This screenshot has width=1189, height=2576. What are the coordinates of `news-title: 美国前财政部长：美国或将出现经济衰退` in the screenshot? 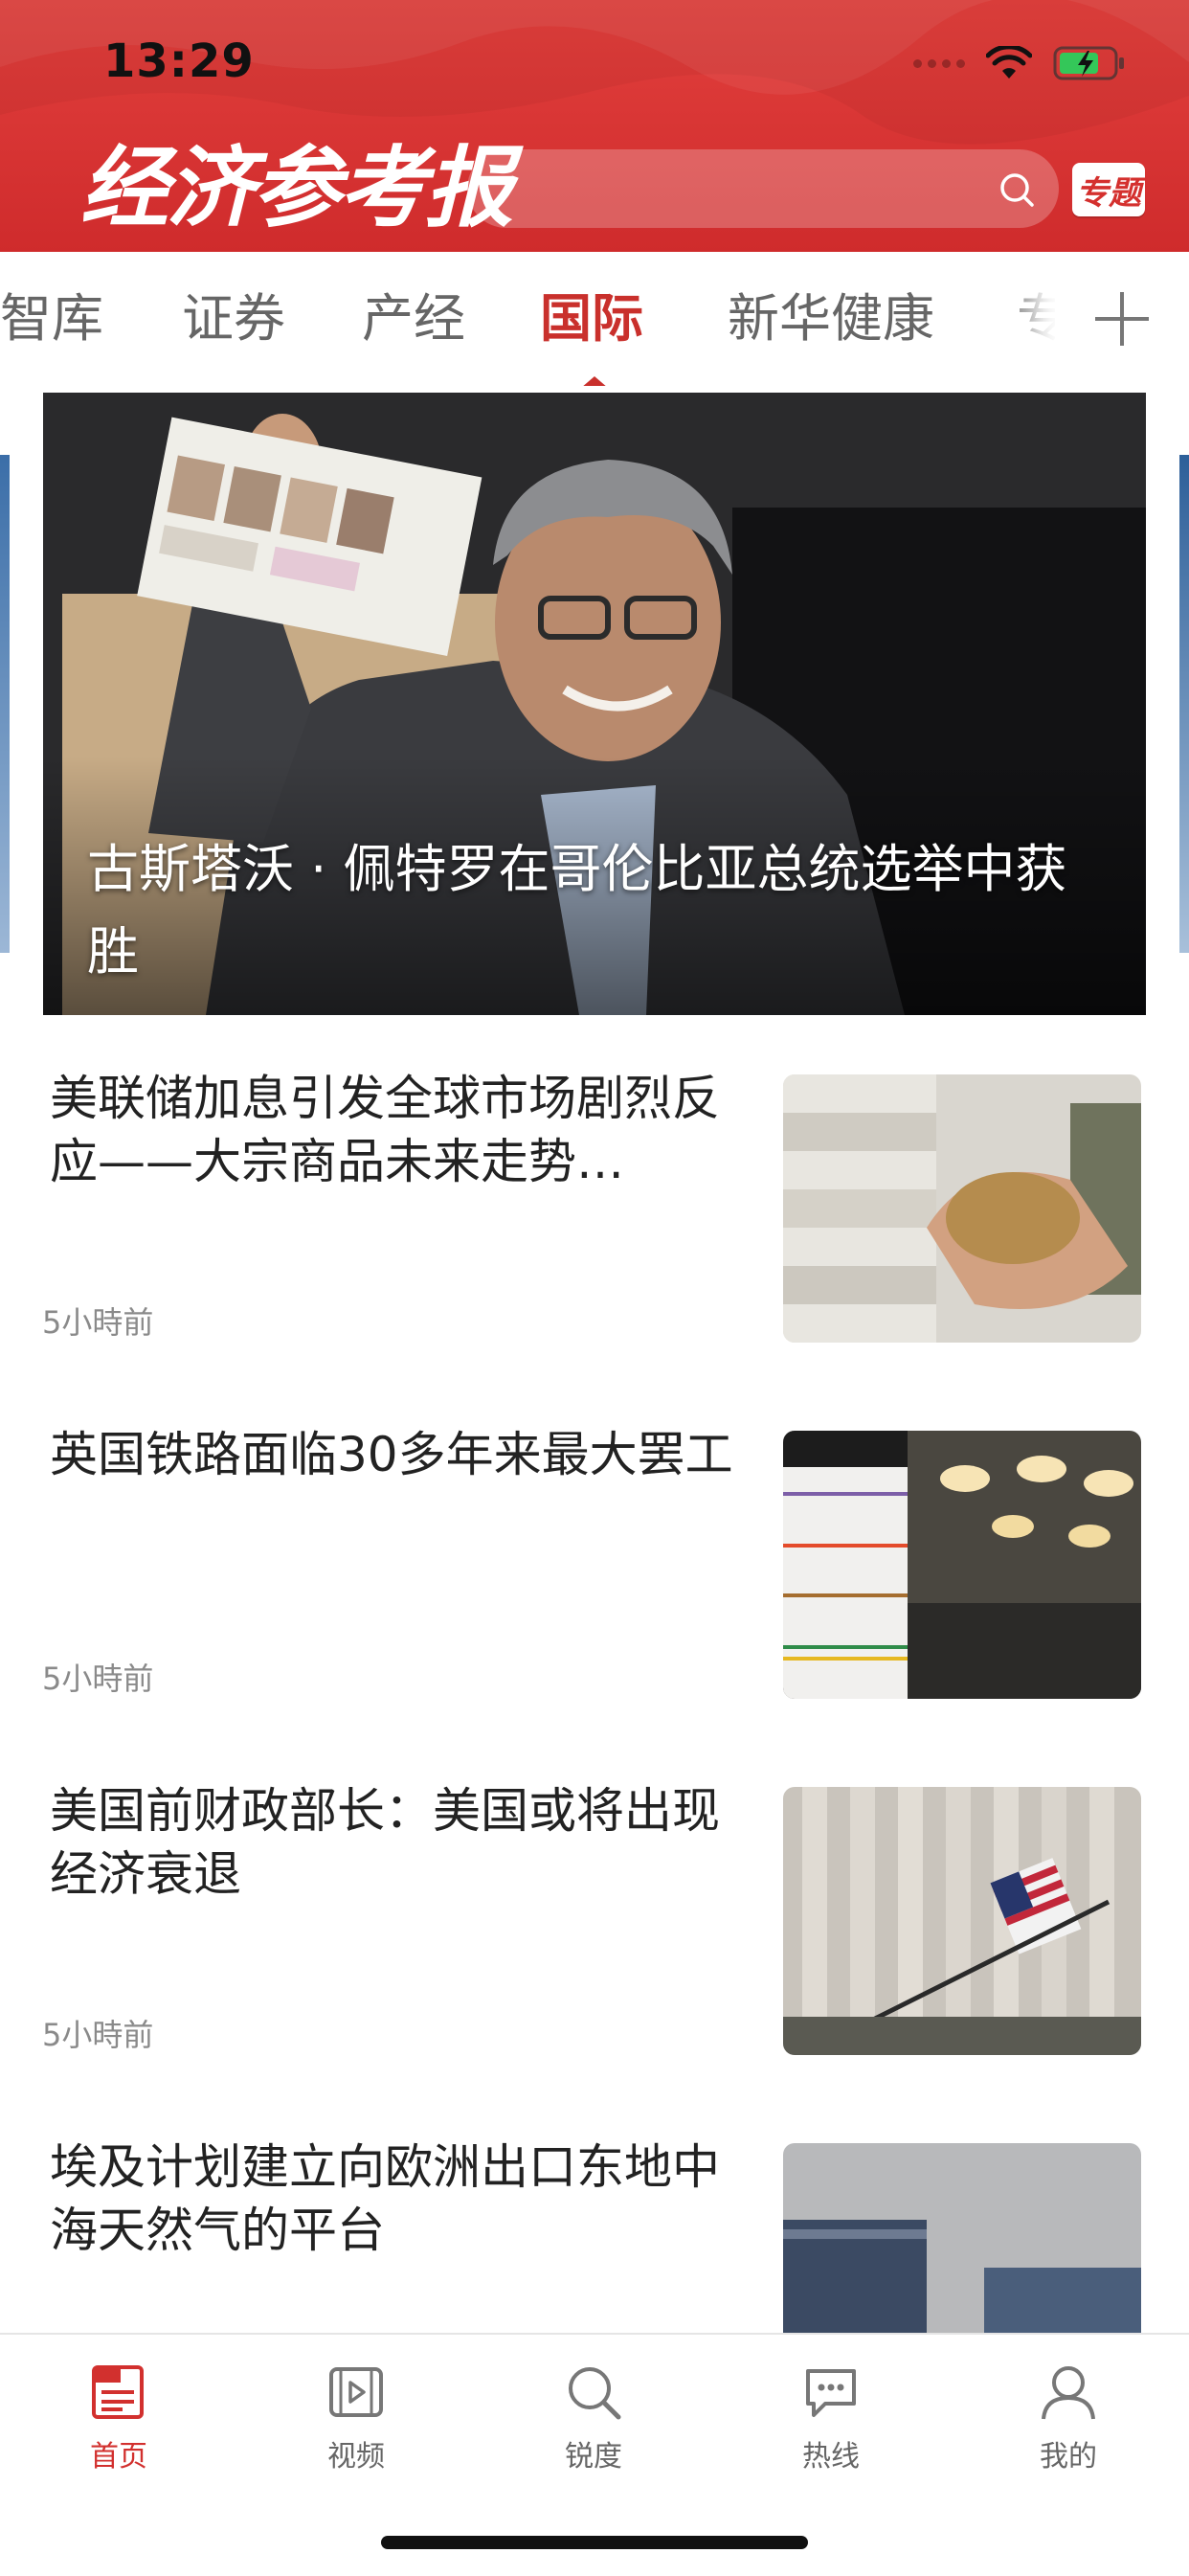 It's located at (394, 1842).